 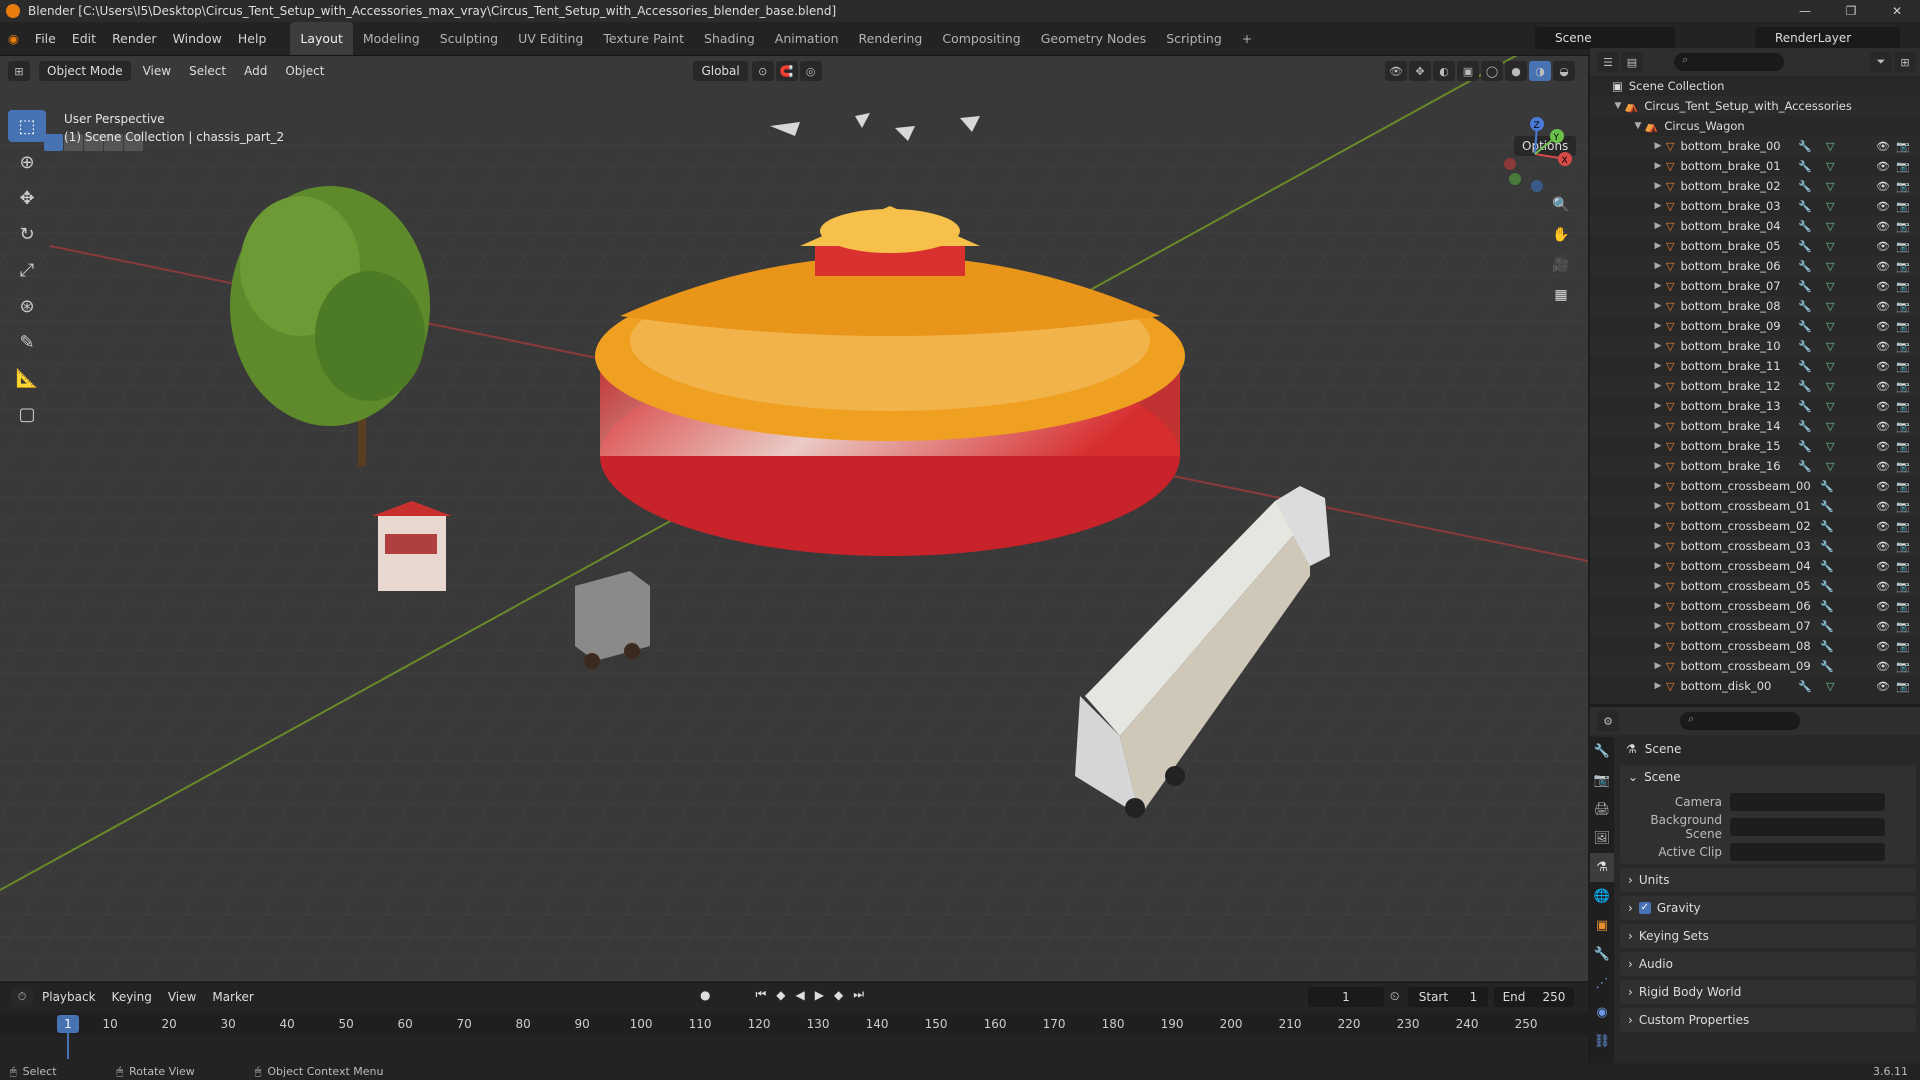 I want to click on tab-texture-paint: Texture Paint, so click(x=643, y=38).